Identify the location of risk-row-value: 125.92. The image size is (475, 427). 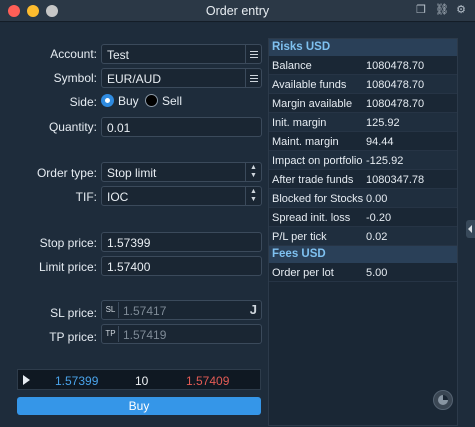
(383, 123).